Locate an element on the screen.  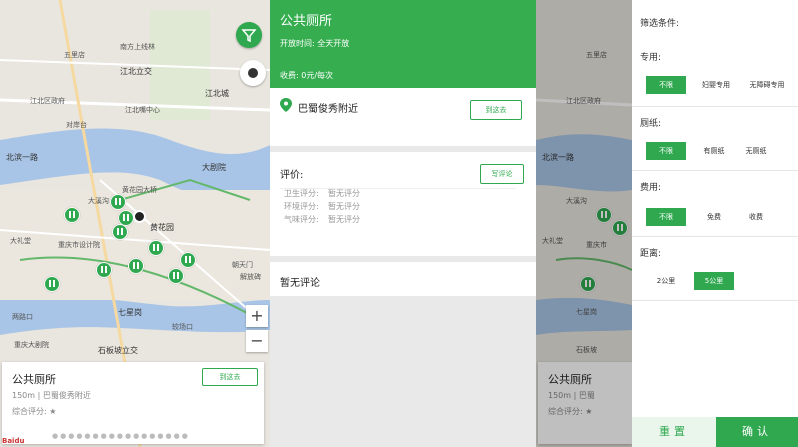
hygiene-score-value: 暂无评分 is located at coordinates (344, 193).